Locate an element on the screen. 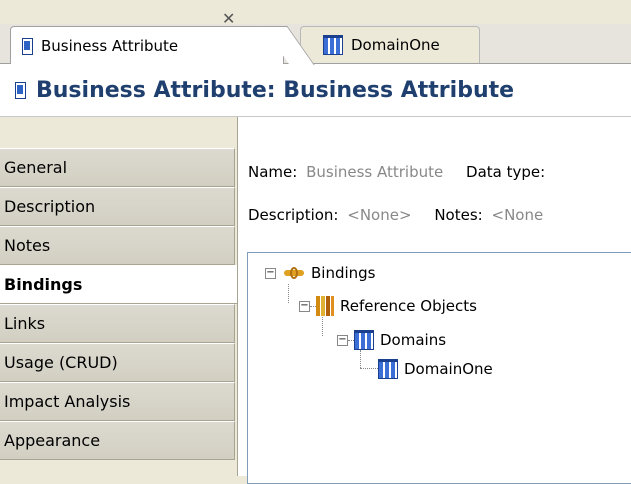 The width and height of the screenshot is (631, 484). editor-header: Business Attribute is located at coordinates (315, 90).